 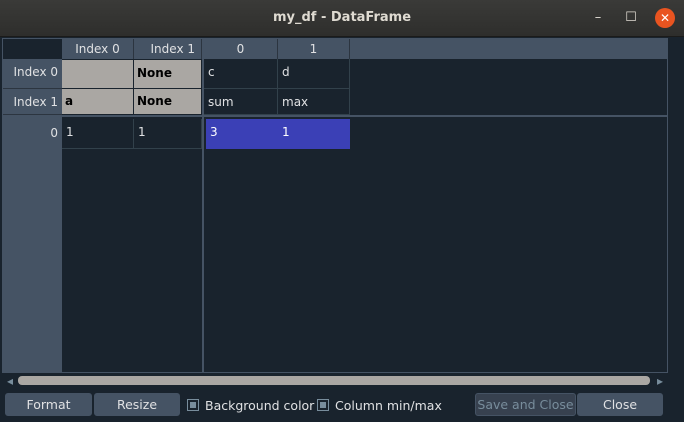 What do you see at coordinates (525, 404) in the screenshot?
I see `save-and-close-button: Save and Close` at bounding box center [525, 404].